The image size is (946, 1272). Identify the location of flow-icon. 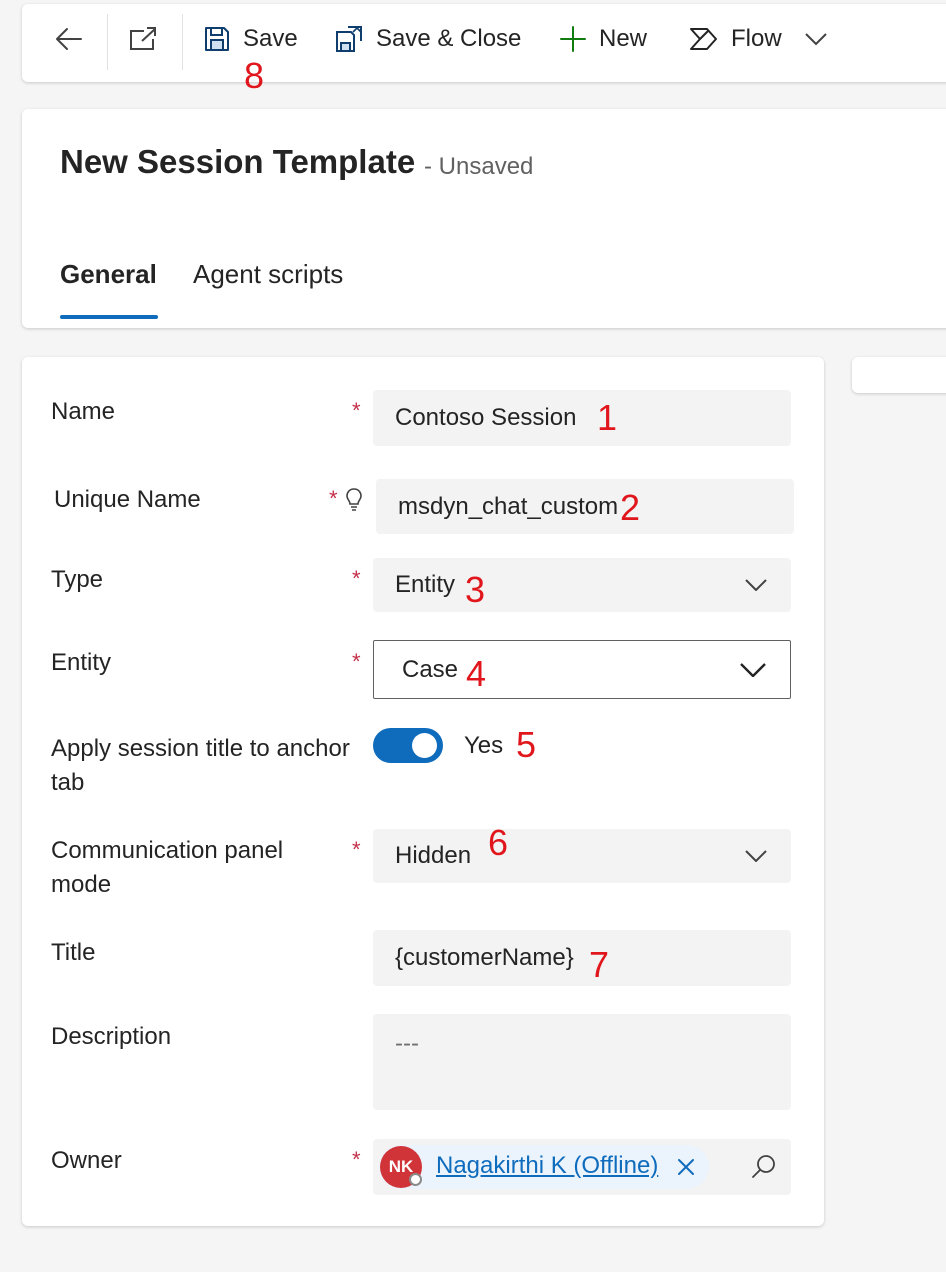
(703, 39).